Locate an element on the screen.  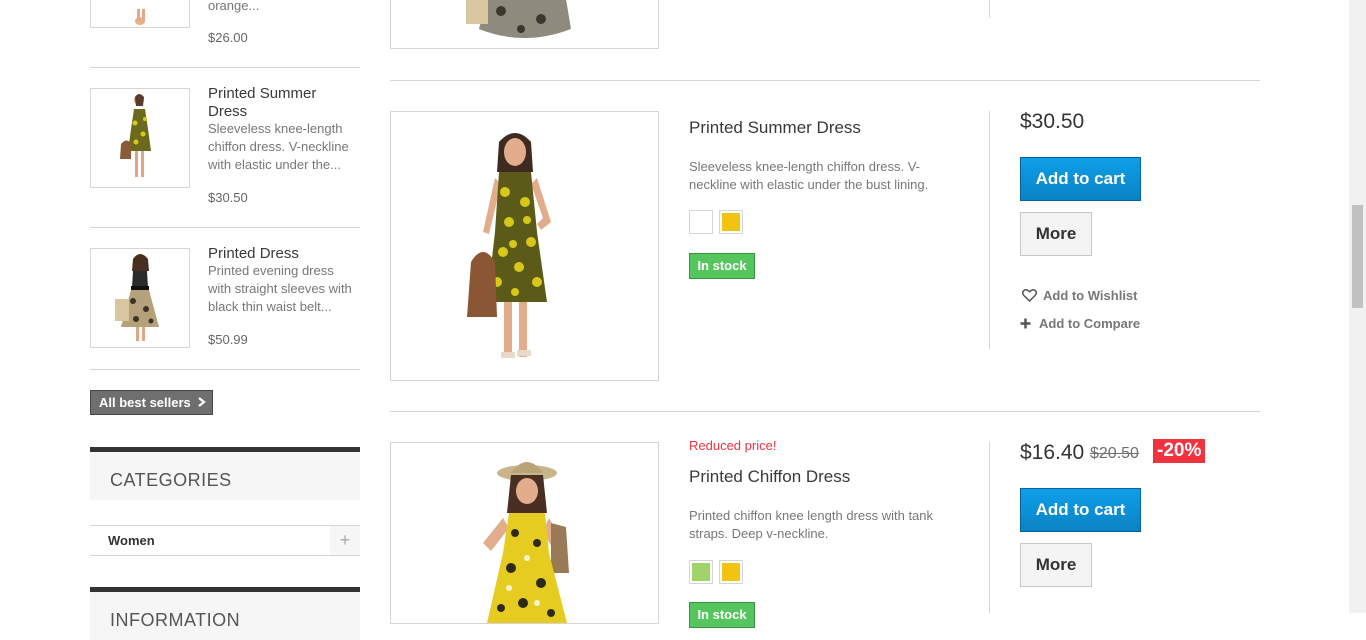
product-title: Printed Summer Dress is located at coordinates (283, 103).